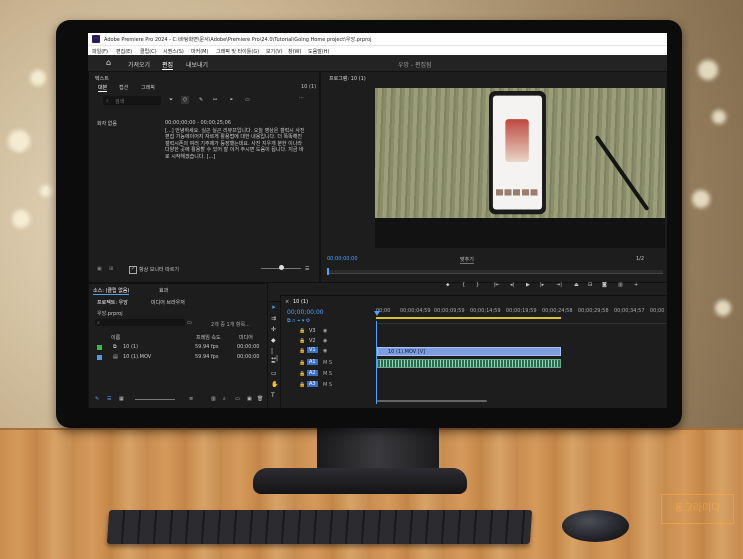 The image size is (743, 559). What do you see at coordinates (224, 399) in the screenshot?
I see `find-icon: ⌕` at bounding box center [224, 399].